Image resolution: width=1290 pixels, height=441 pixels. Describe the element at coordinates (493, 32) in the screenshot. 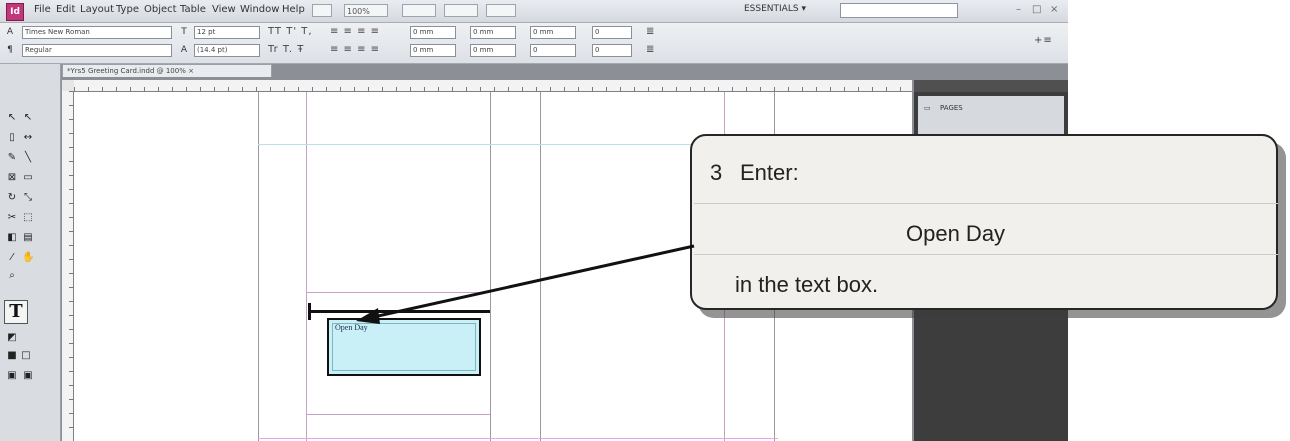

I see `right-indent-field: 0 mm` at that location.